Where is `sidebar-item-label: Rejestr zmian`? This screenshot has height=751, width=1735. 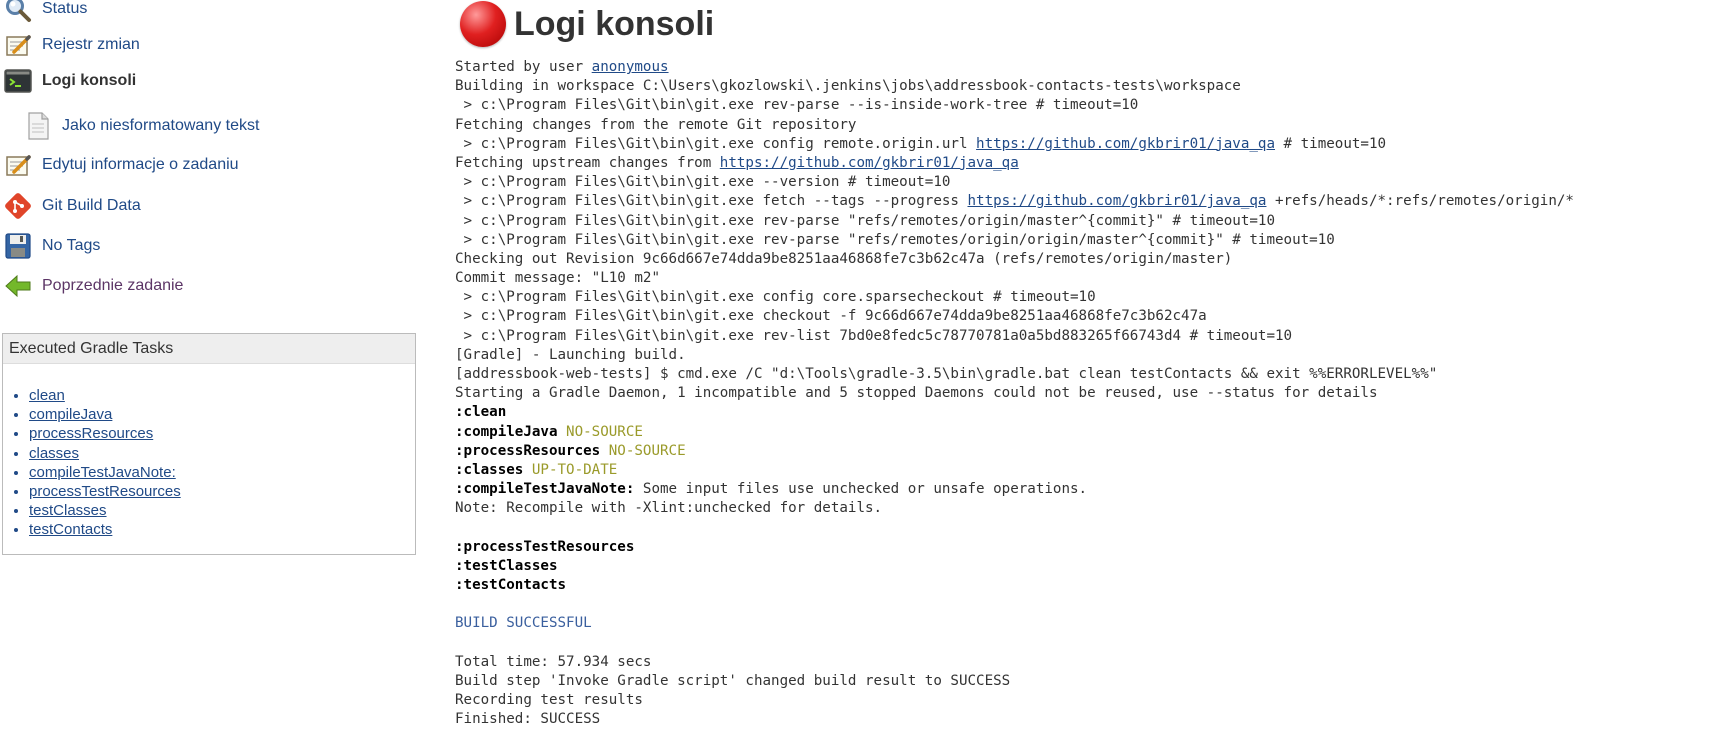
sidebar-item-label: Rejestr zmian is located at coordinates (91, 44).